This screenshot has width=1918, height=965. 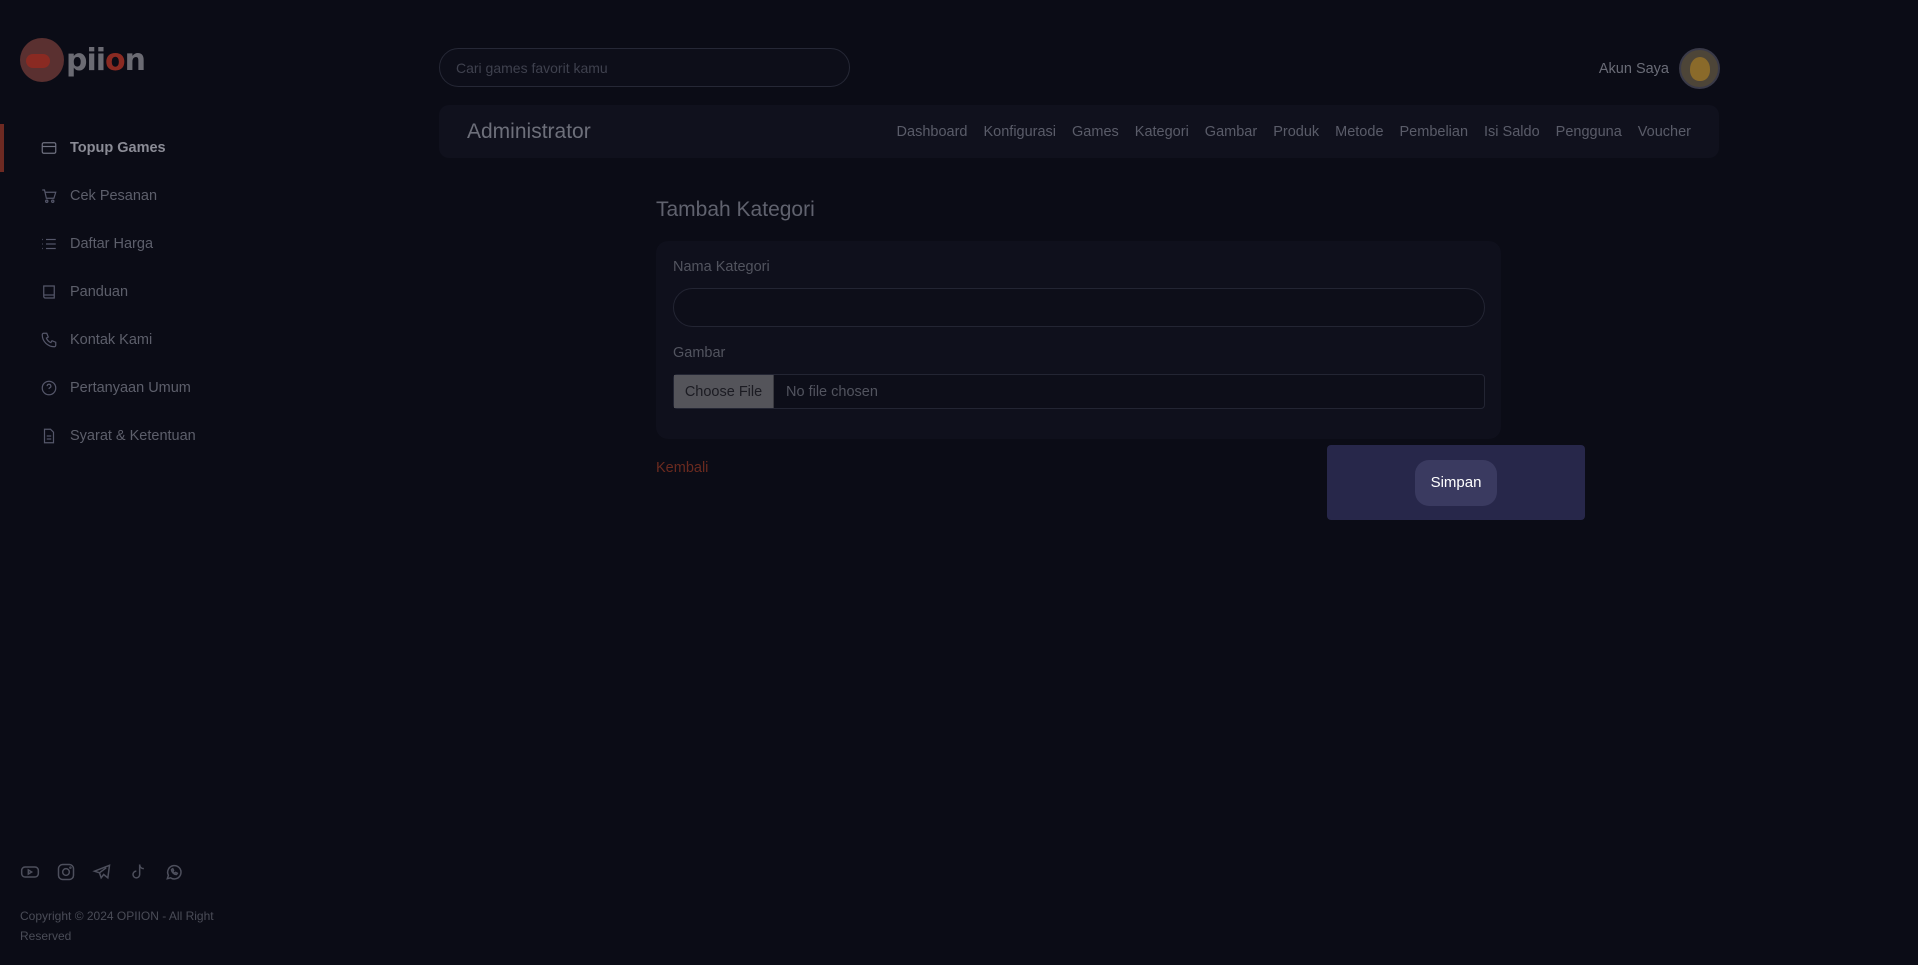 What do you see at coordinates (1079, 307) in the screenshot?
I see `category-name-input` at bounding box center [1079, 307].